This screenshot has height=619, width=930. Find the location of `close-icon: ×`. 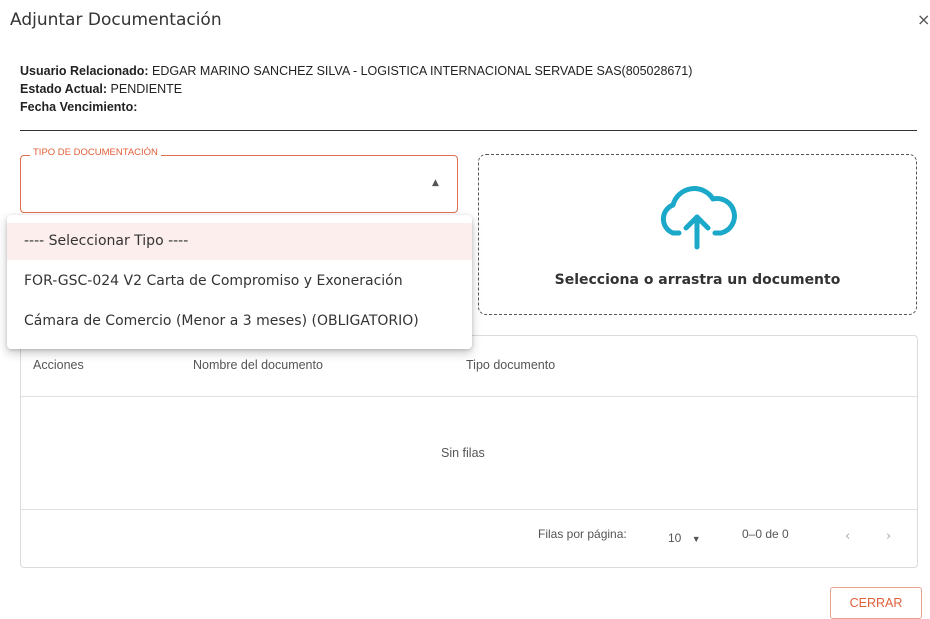

close-icon: × is located at coordinates (923, 19).